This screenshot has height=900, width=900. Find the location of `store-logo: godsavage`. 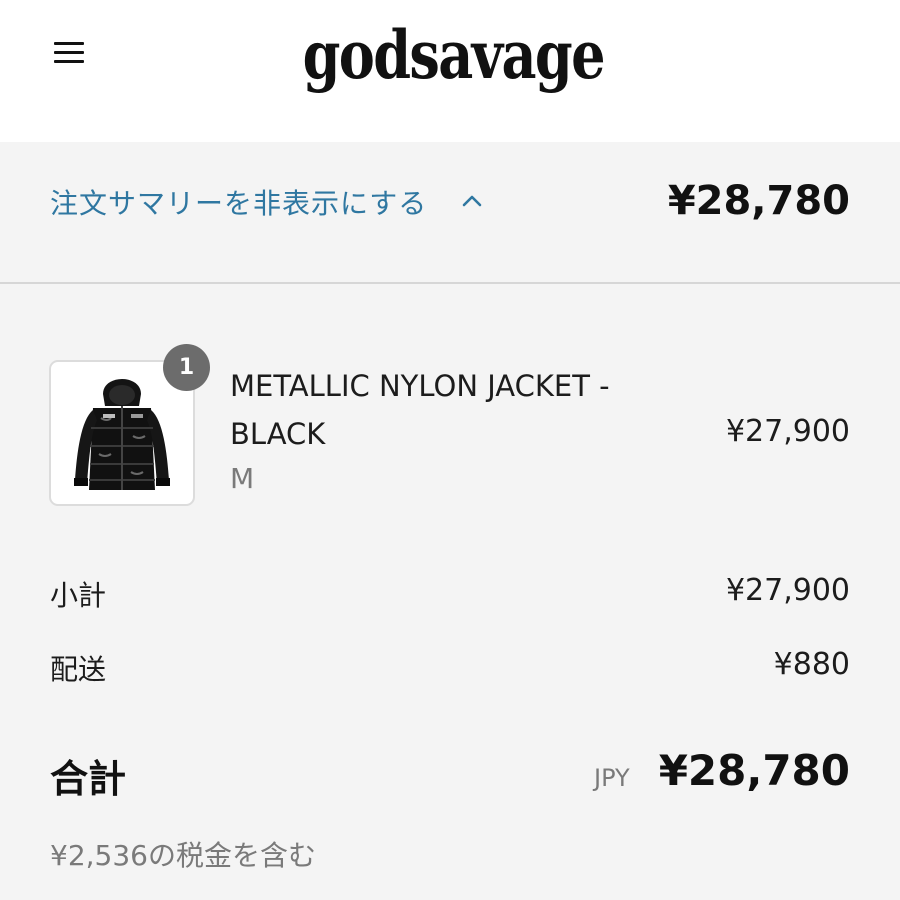

store-logo: godsavage is located at coordinates (453, 55).